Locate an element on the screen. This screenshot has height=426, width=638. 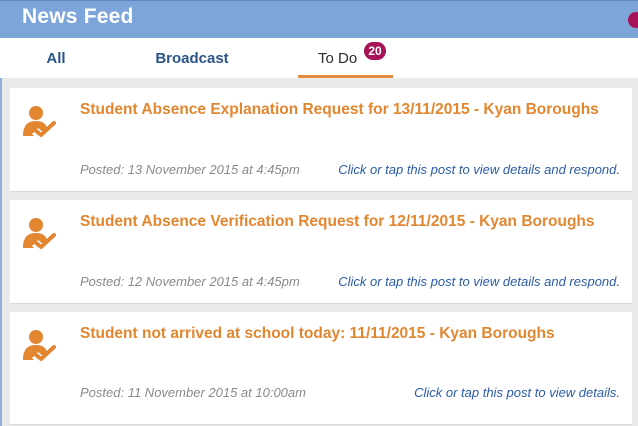
news-feed-header: News Feed is located at coordinates (319, 19).